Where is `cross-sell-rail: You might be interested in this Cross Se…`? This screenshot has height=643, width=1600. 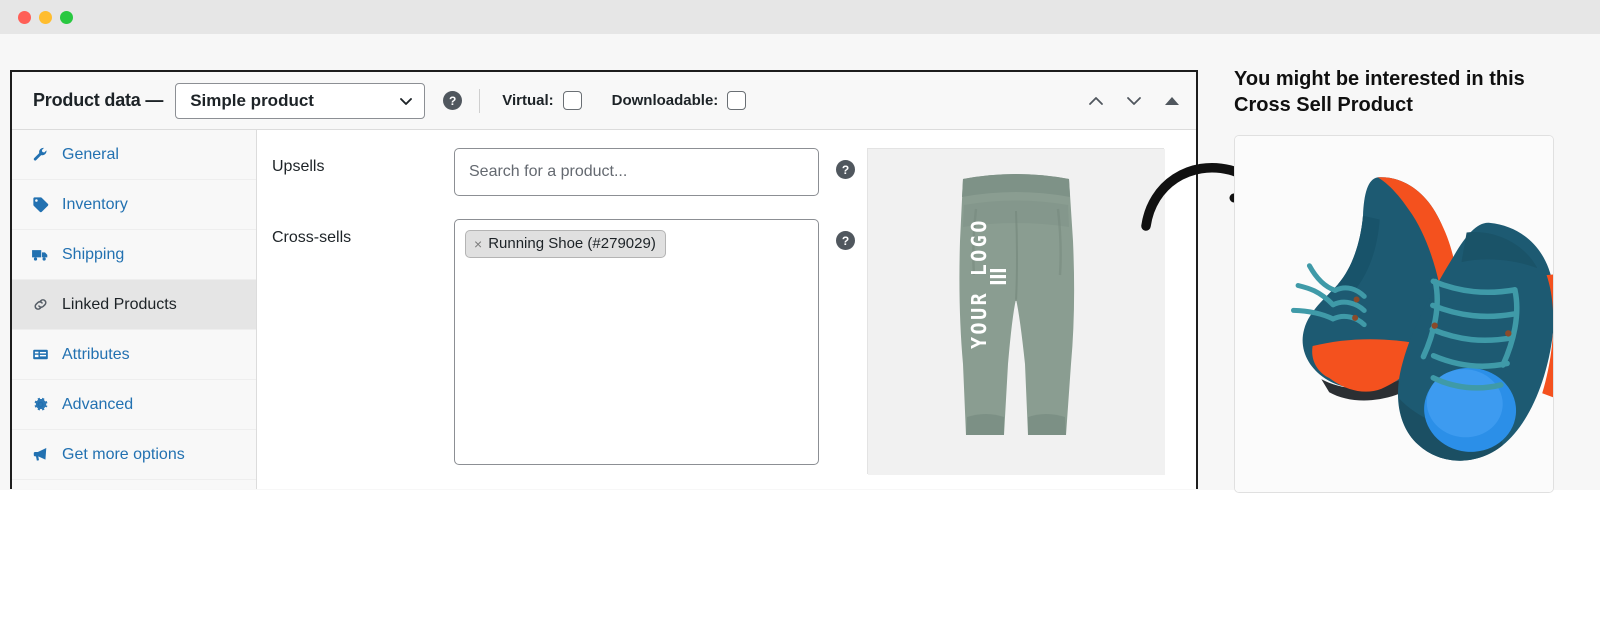 cross-sell-rail: You might be interested in this Cross Se… is located at coordinates (1397, 279).